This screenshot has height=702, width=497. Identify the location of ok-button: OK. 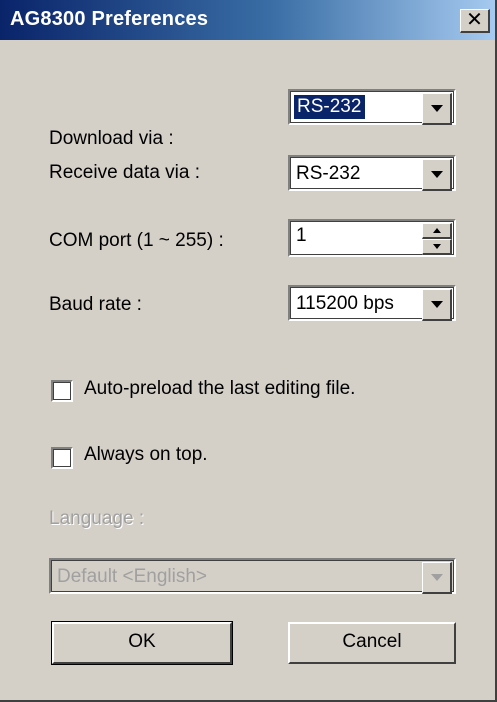
(142, 643).